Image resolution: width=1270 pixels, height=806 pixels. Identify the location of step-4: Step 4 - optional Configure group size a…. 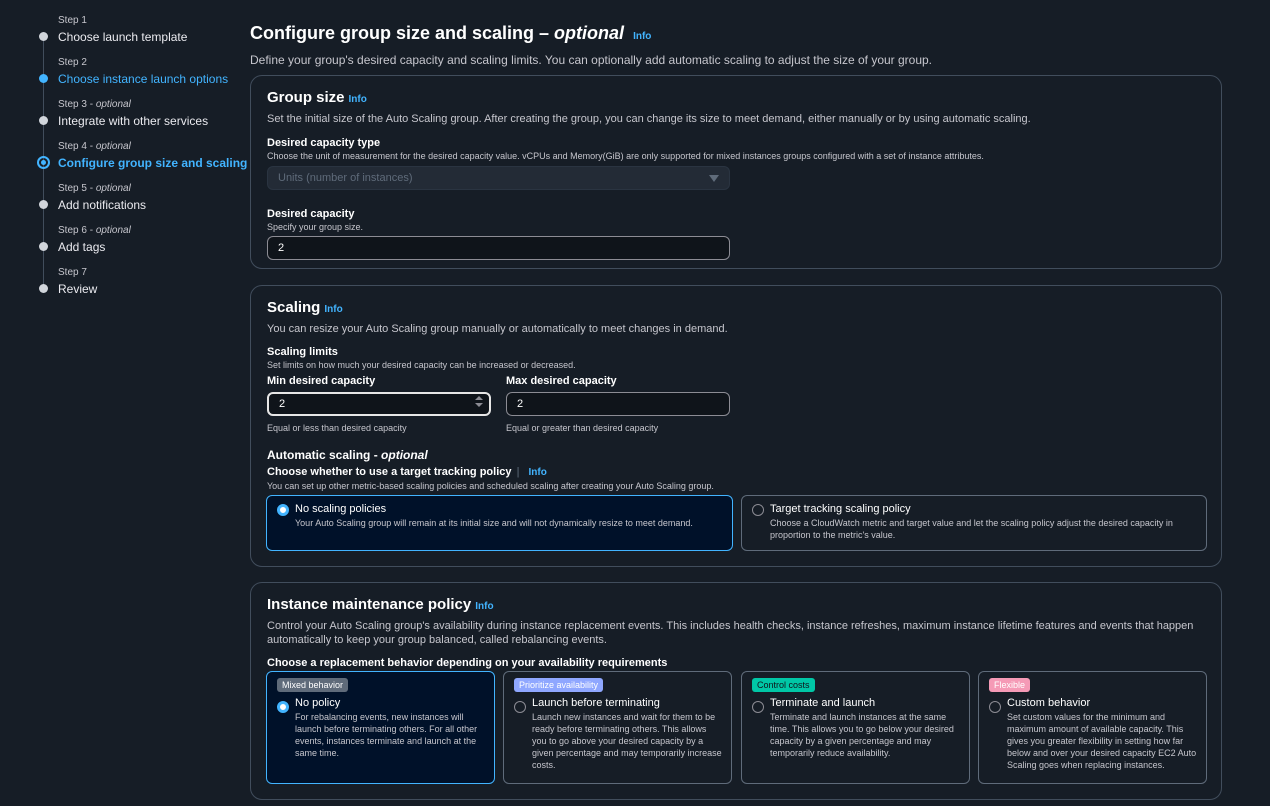
(142, 172).